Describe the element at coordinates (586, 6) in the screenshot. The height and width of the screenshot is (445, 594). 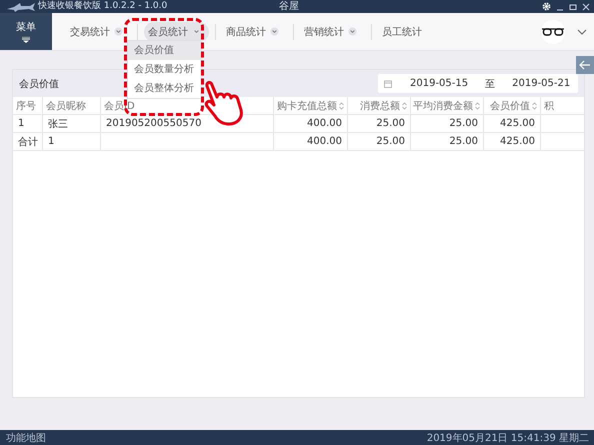
I see `close-icon` at that location.